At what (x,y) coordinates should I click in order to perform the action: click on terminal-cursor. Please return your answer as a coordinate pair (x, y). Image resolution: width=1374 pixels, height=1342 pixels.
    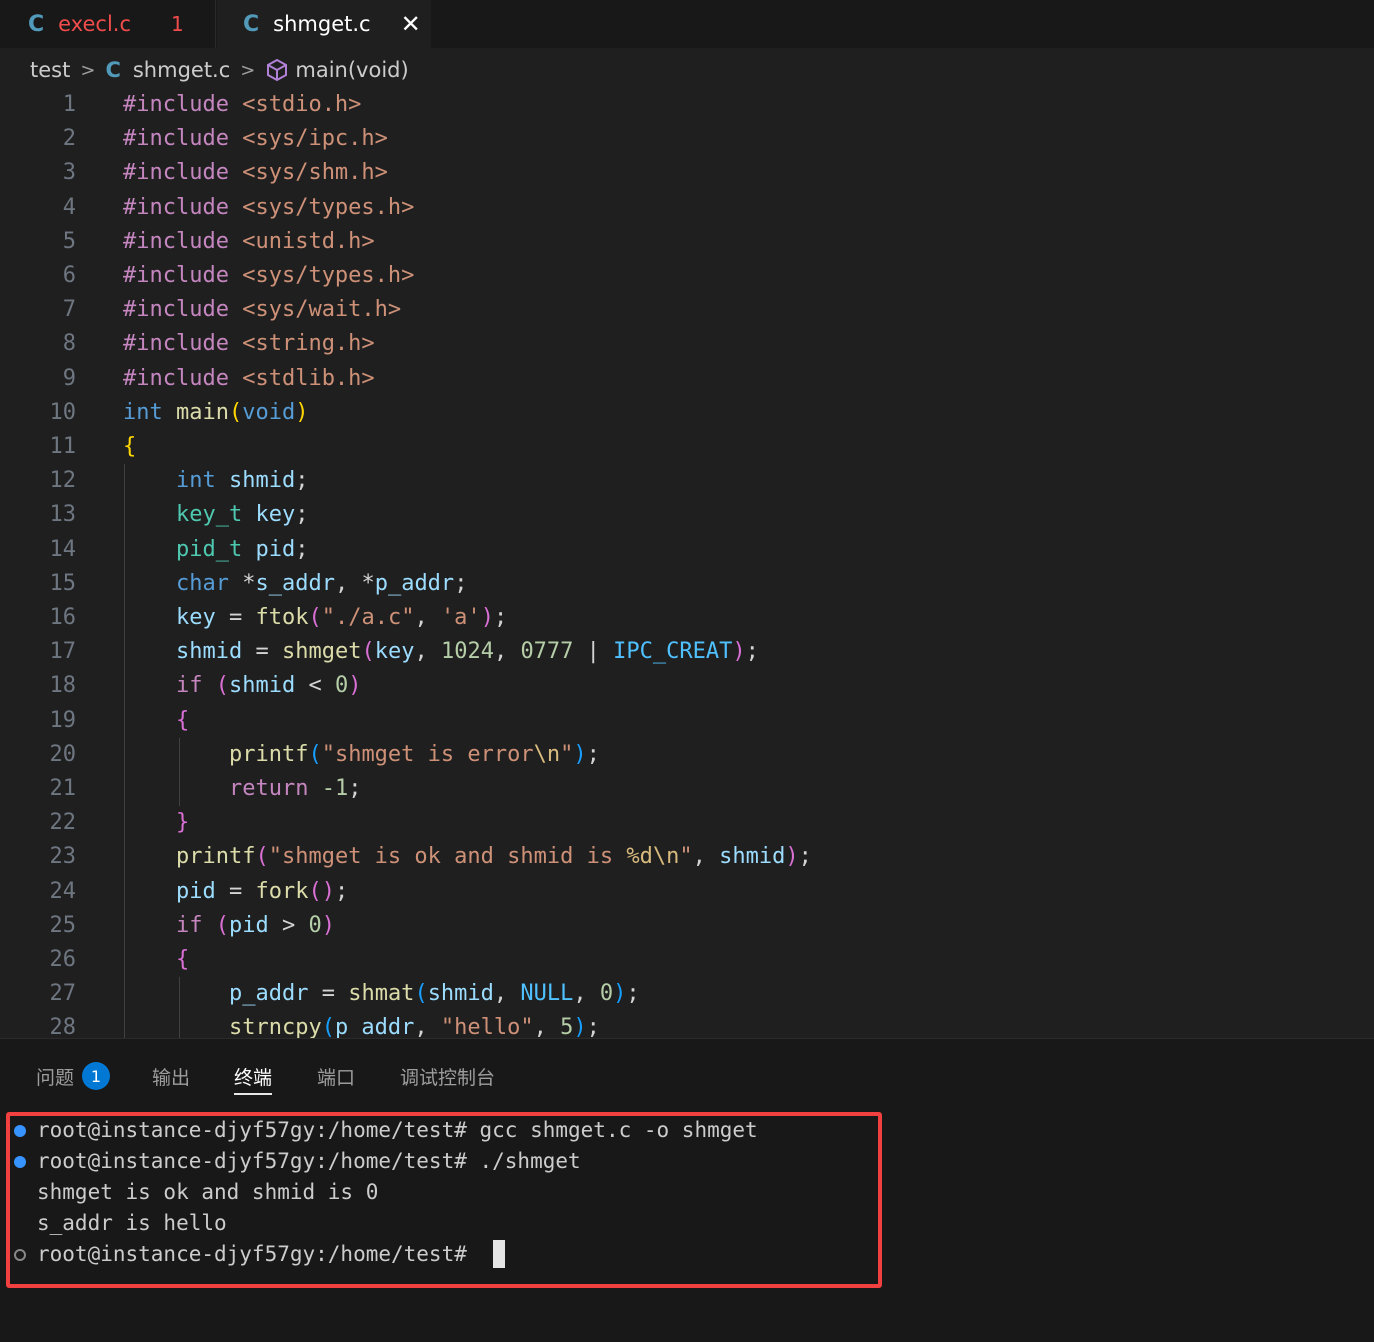
    Looking at the image, I should click on (499, 1254).